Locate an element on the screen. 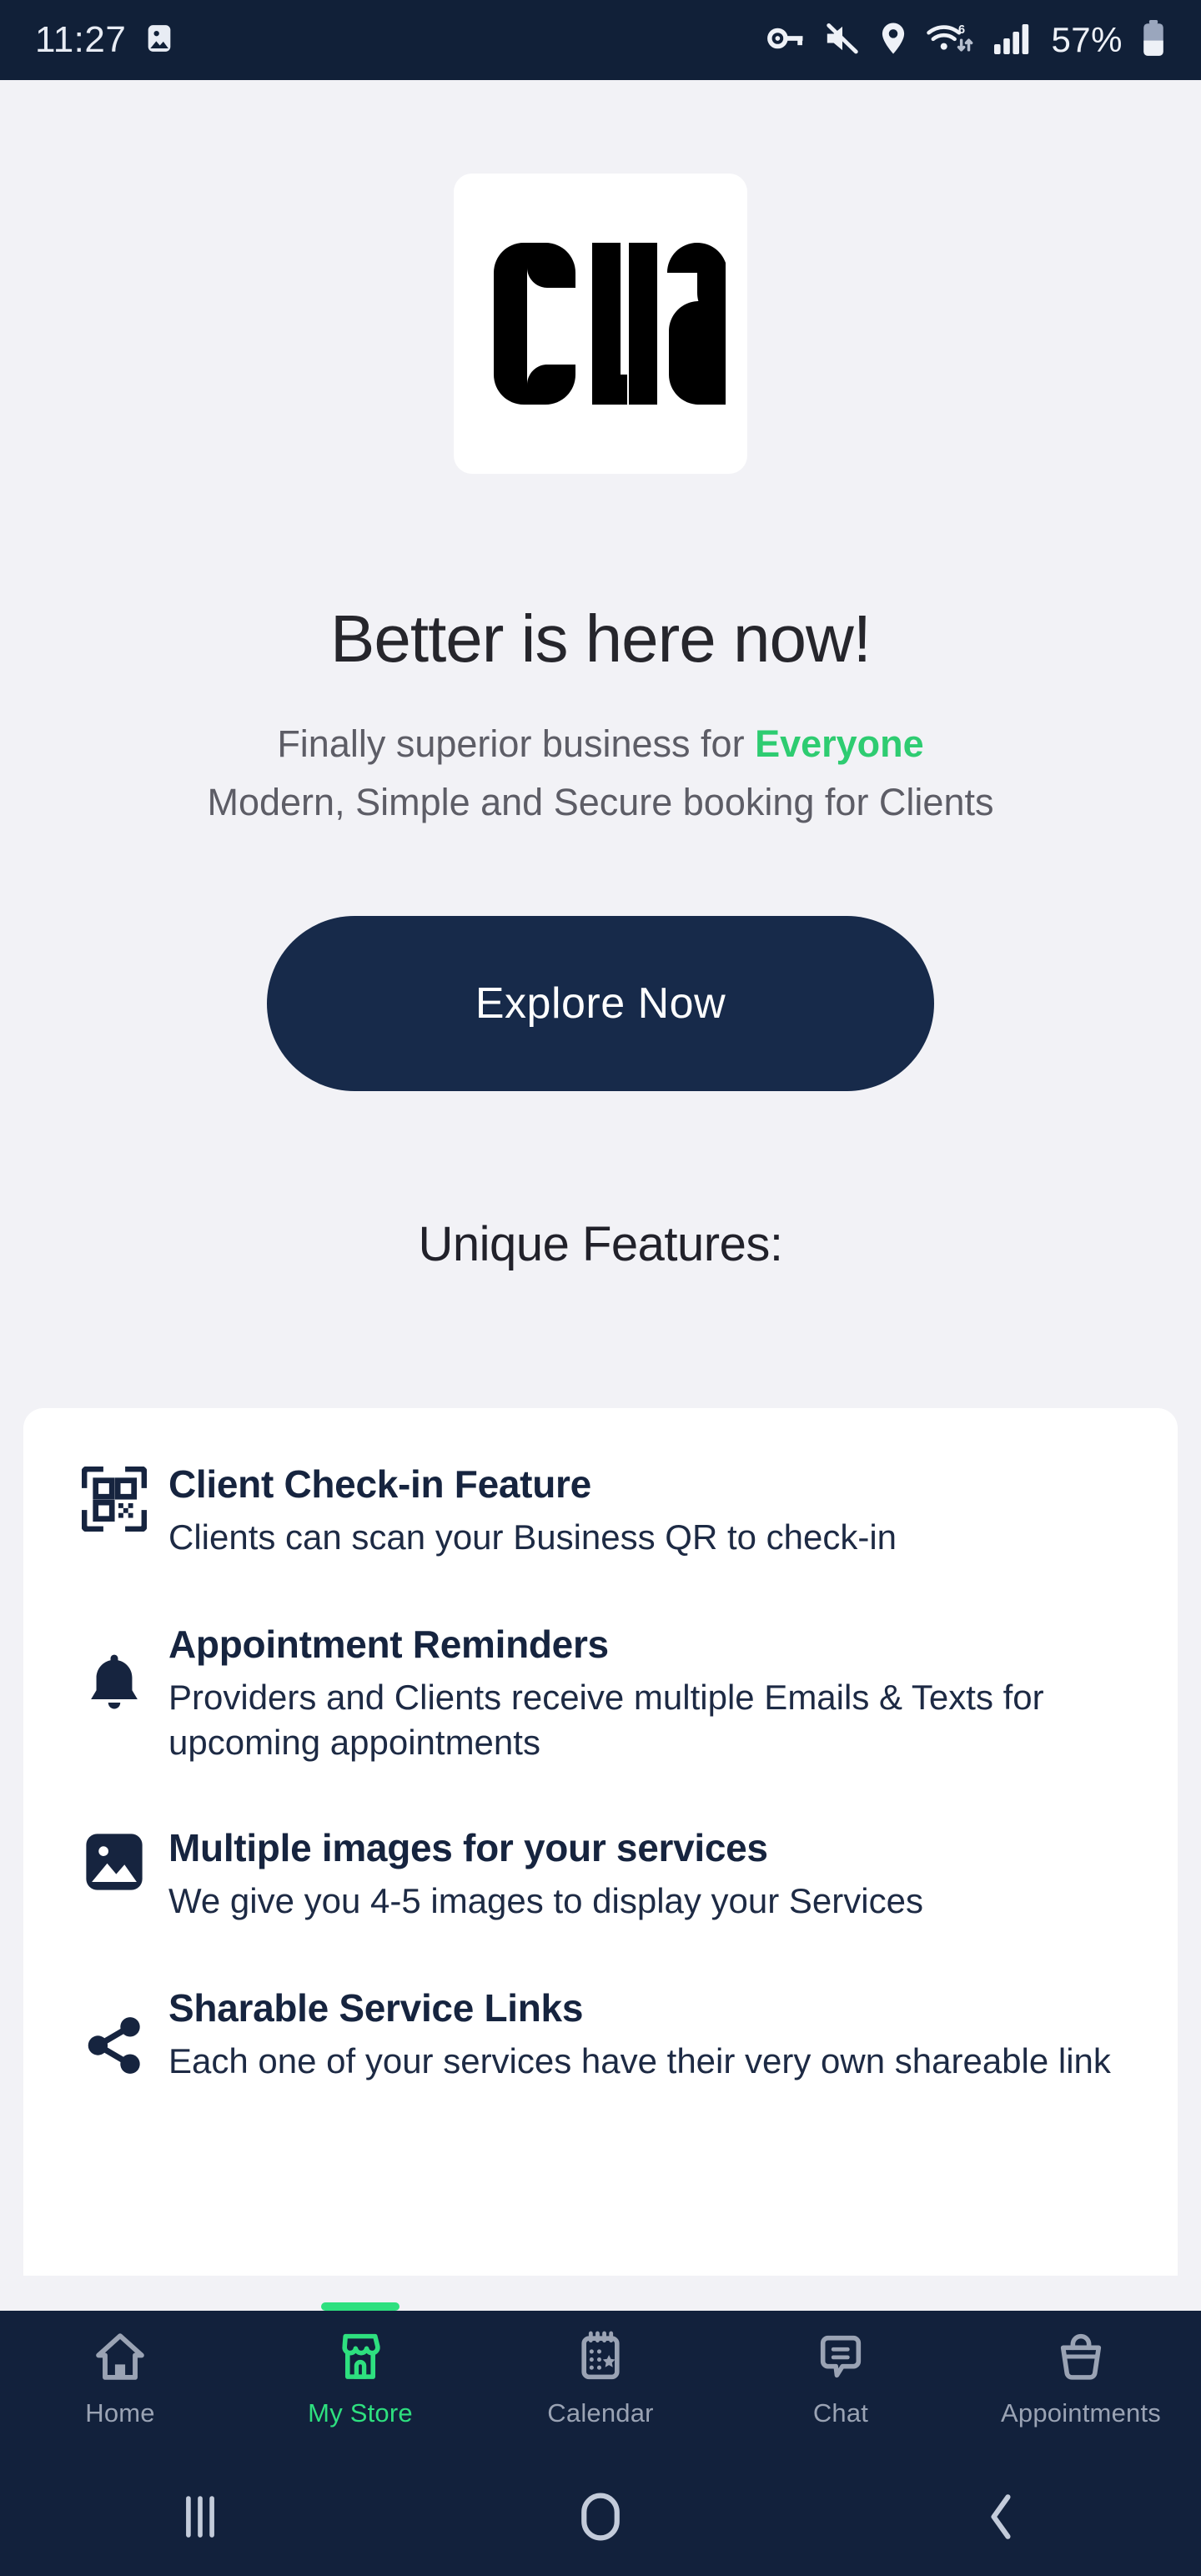 The image size is (1201, 2576). recents-button is located at coordinates (200, 2519).